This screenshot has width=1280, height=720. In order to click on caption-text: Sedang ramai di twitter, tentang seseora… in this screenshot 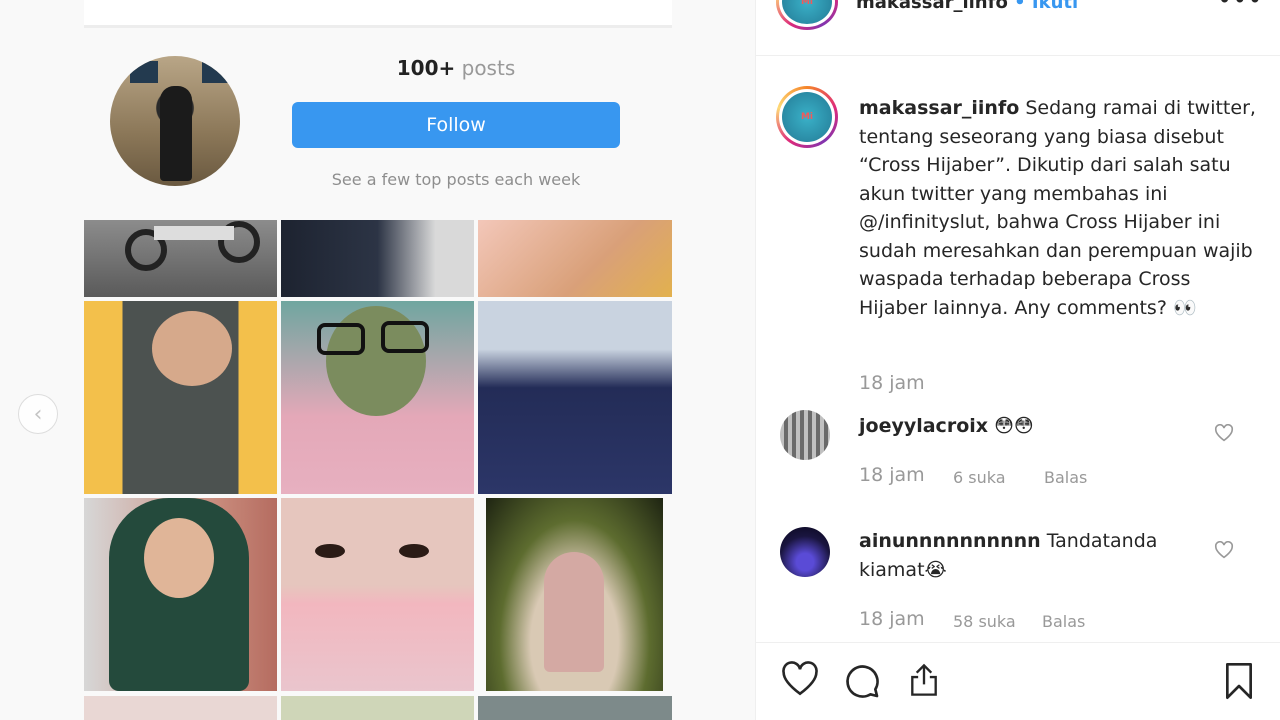, I will do `click(1057, 208)`.